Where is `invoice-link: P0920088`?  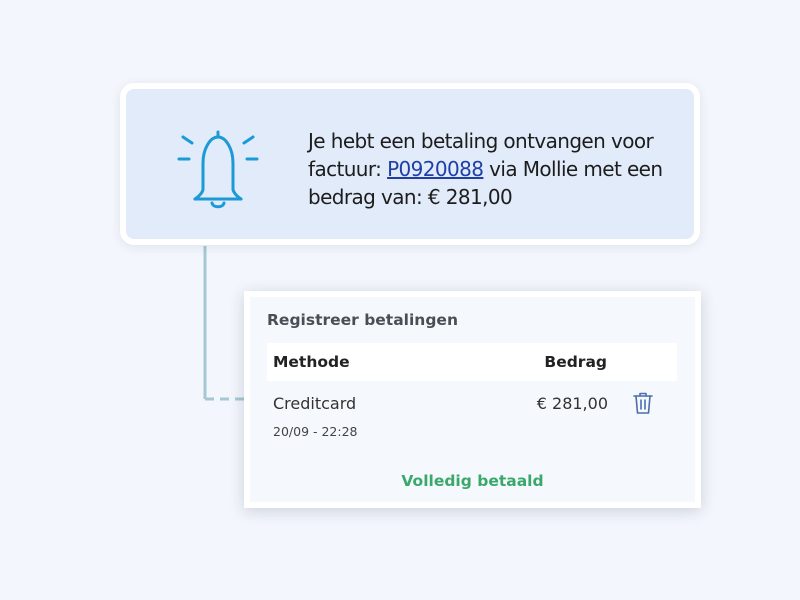 invoice-link: P0920088 is located at coordinates (435, 169).